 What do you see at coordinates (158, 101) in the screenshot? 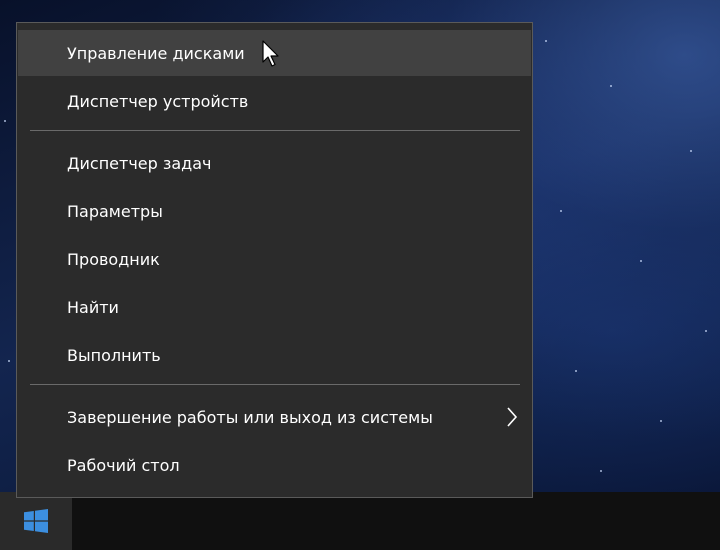
I see `menu-item-label: Диспетчер устройств` at bounding box center [158, 101].